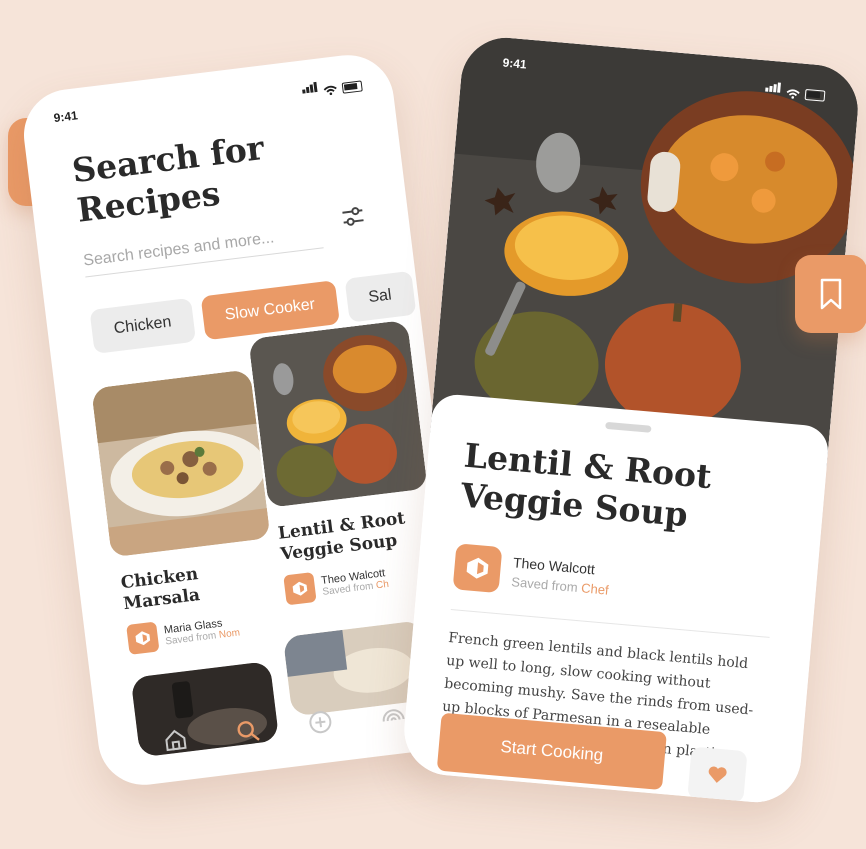 This screenshot has height=849, width=866. Describe the element at coordinates (358, 582) in the screenshot. I see `card-author: Theo Walcott Saved from Ch` at that location.